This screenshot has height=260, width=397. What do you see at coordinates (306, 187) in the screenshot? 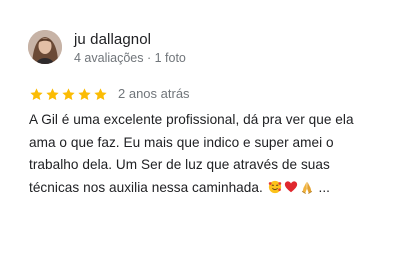
I see `folded-hands-icon` at bounding box center [306, 187].